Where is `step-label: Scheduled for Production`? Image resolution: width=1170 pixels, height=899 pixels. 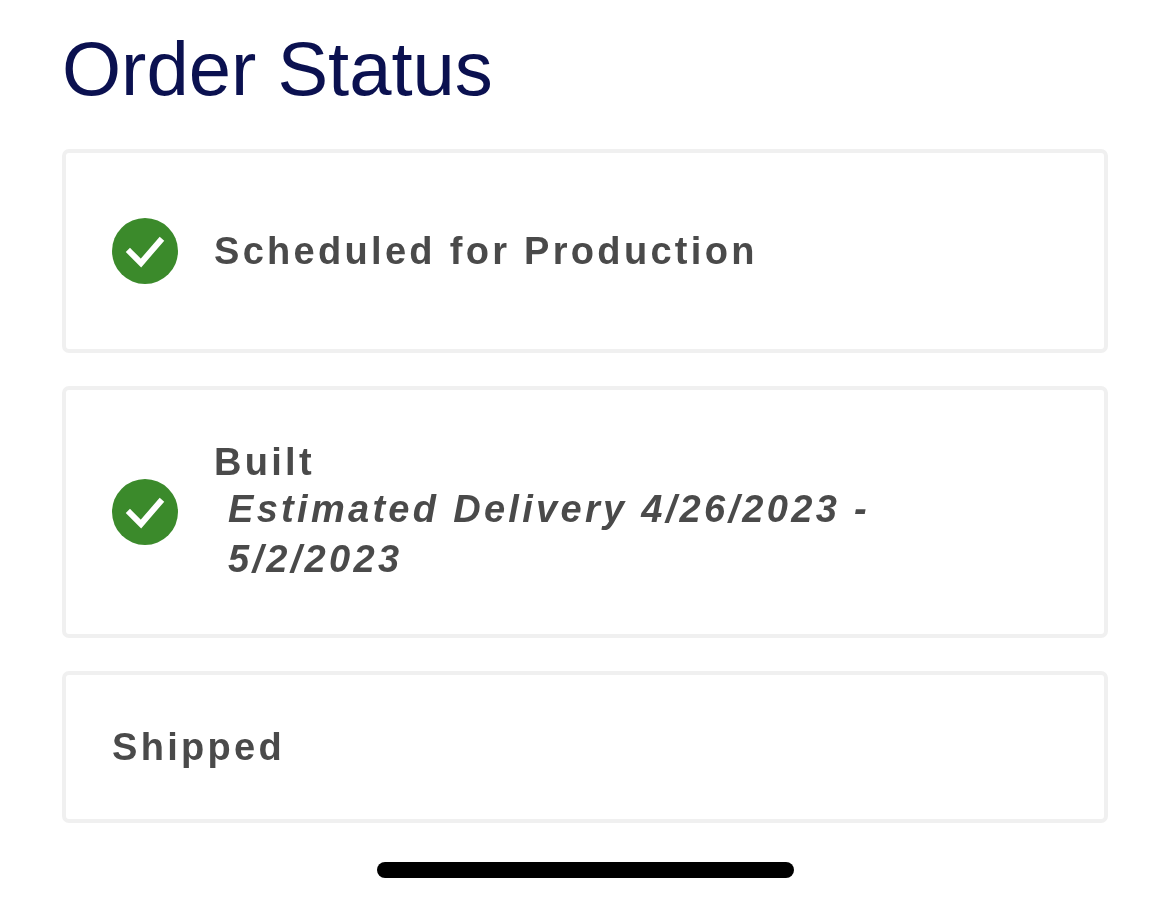 step-label: Scheduled for Production is located at coordinates (486, 251).